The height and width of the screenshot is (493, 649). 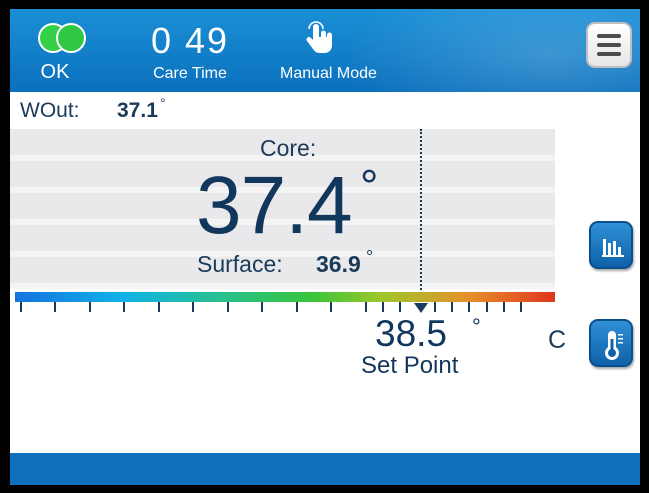 I want to click on menu-button, so click(x=609, y=45).